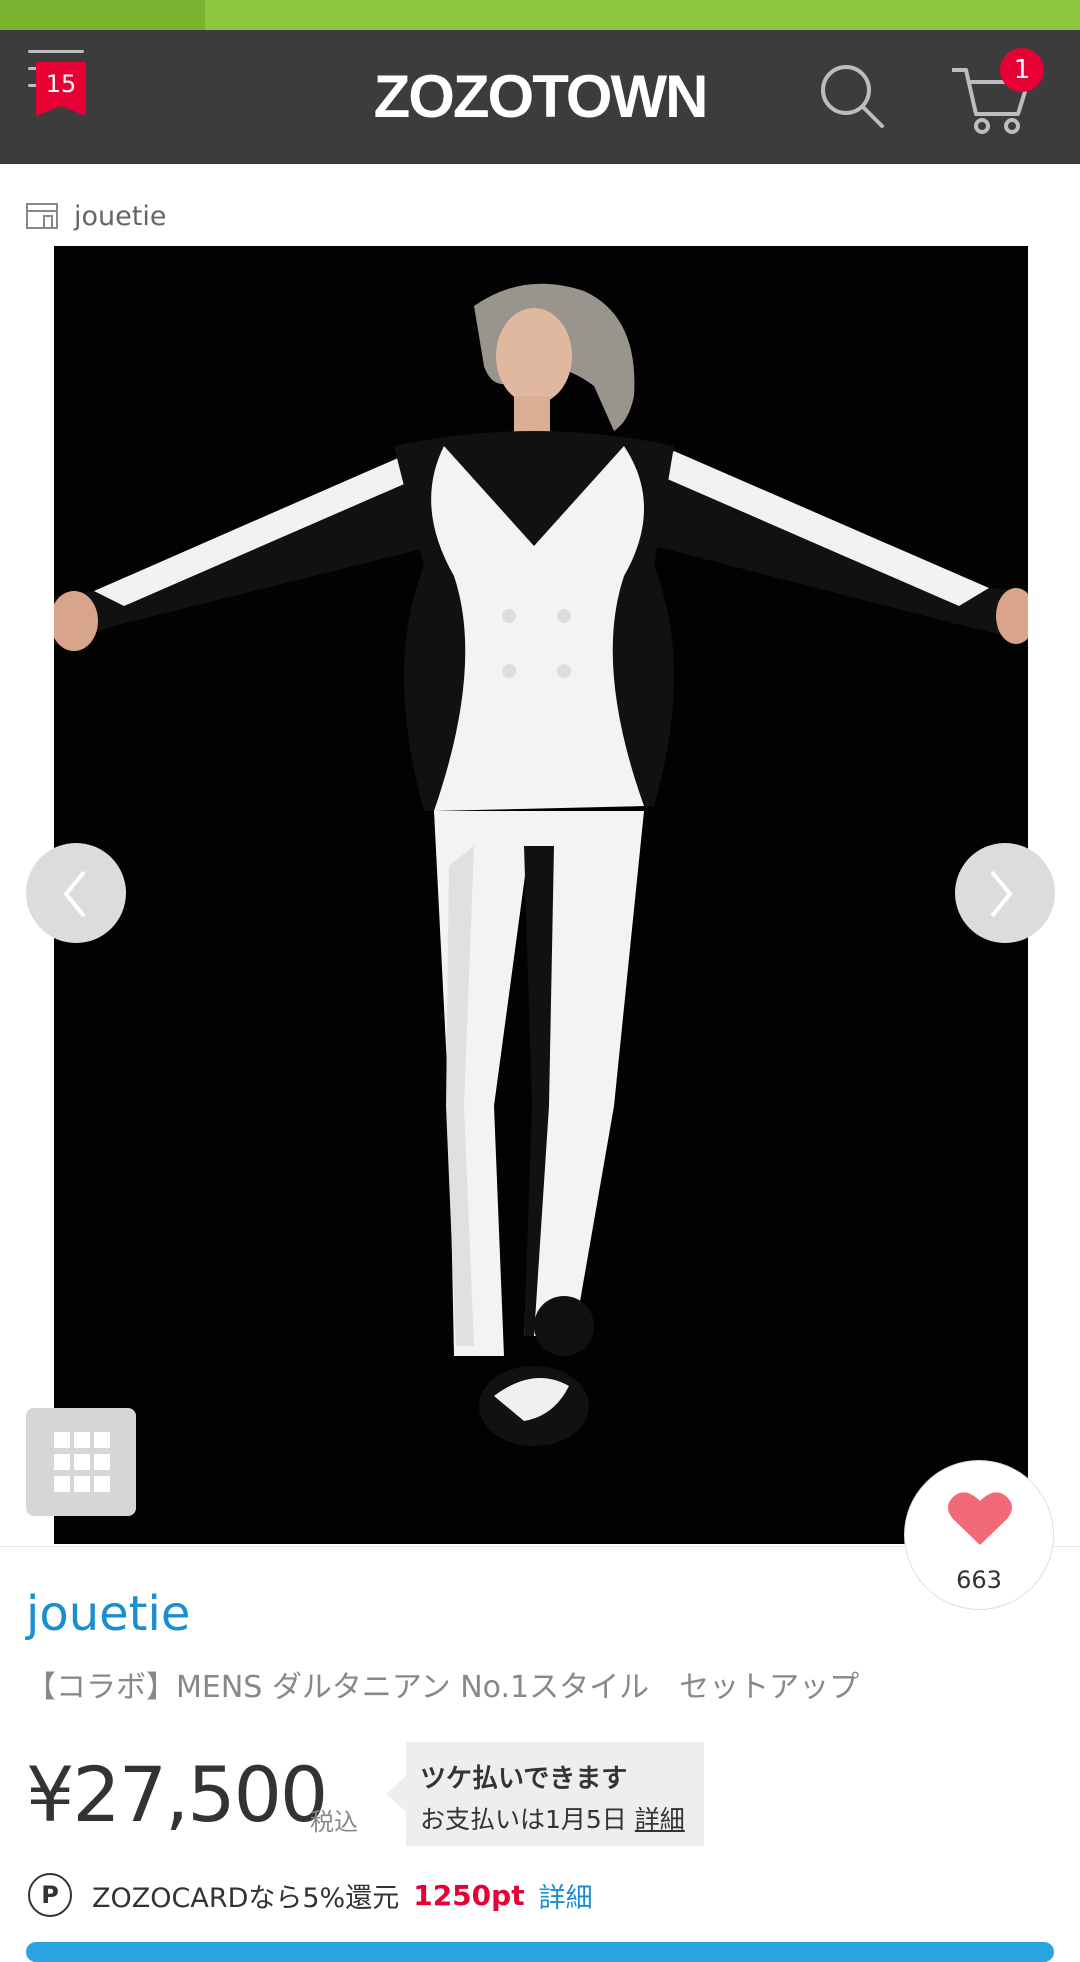 Image resolution: width=1080 pixels, height=1962 pixels. What do you see at coordinates (334, 1822) in the screenshot?
I see `tax-label: 税込` at bounding box center [334, 1822].